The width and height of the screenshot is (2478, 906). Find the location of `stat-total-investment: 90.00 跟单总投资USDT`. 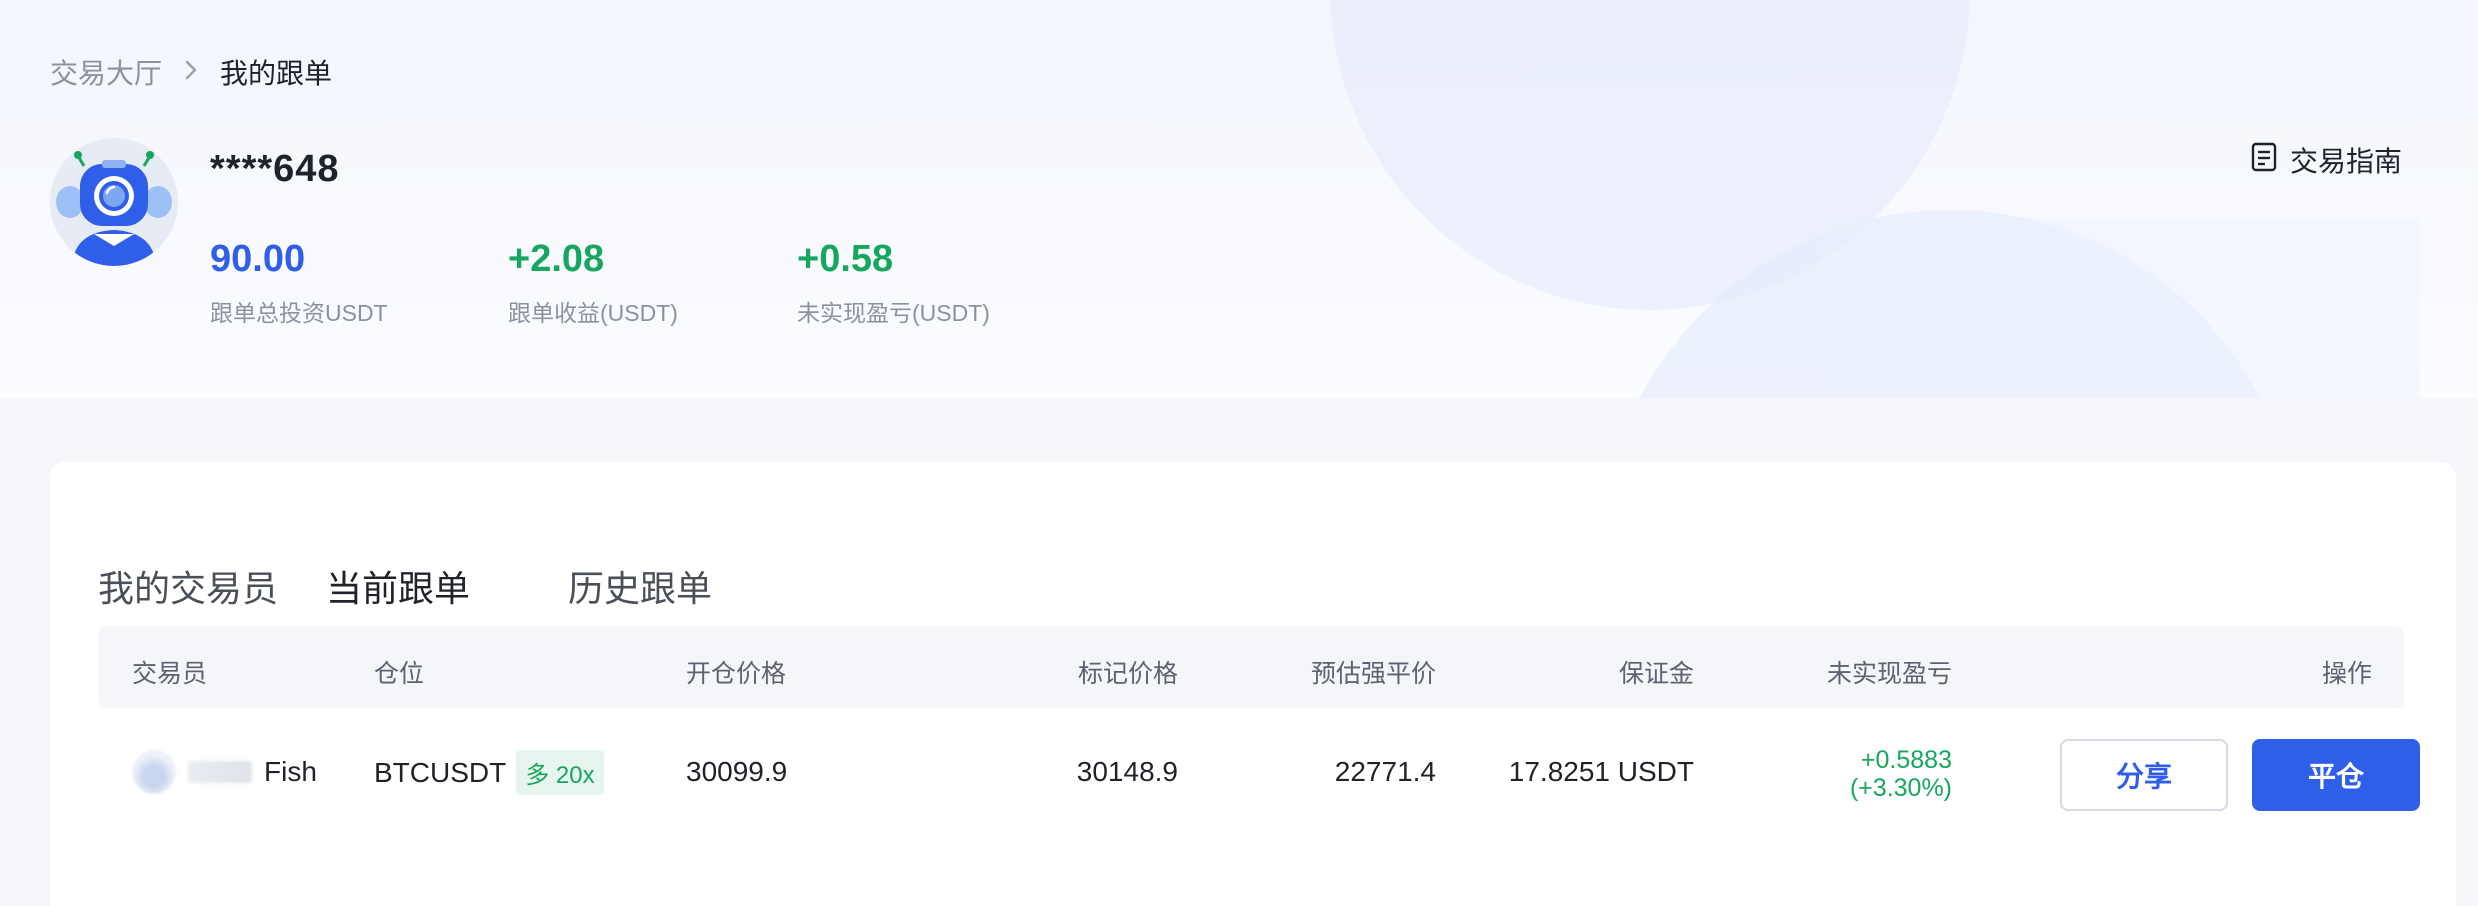

stat-total-investment: 90.00 跟单总投资USDT is located at coordinates (299, 284).